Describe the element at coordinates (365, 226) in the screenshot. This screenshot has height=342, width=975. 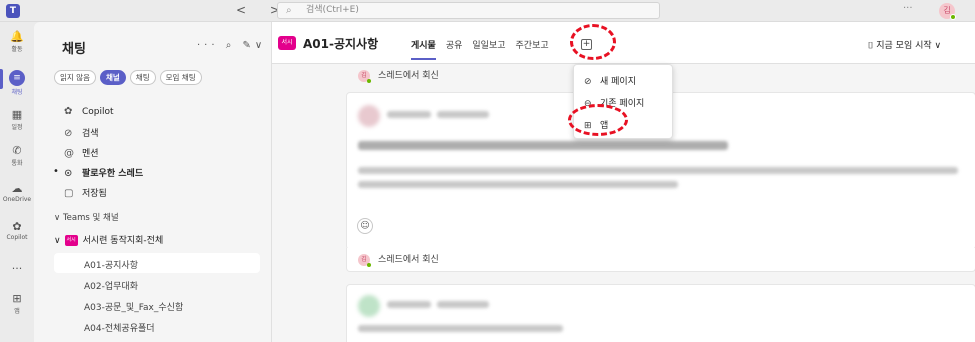
I see `add-reaction-icon: ☺` at that location.